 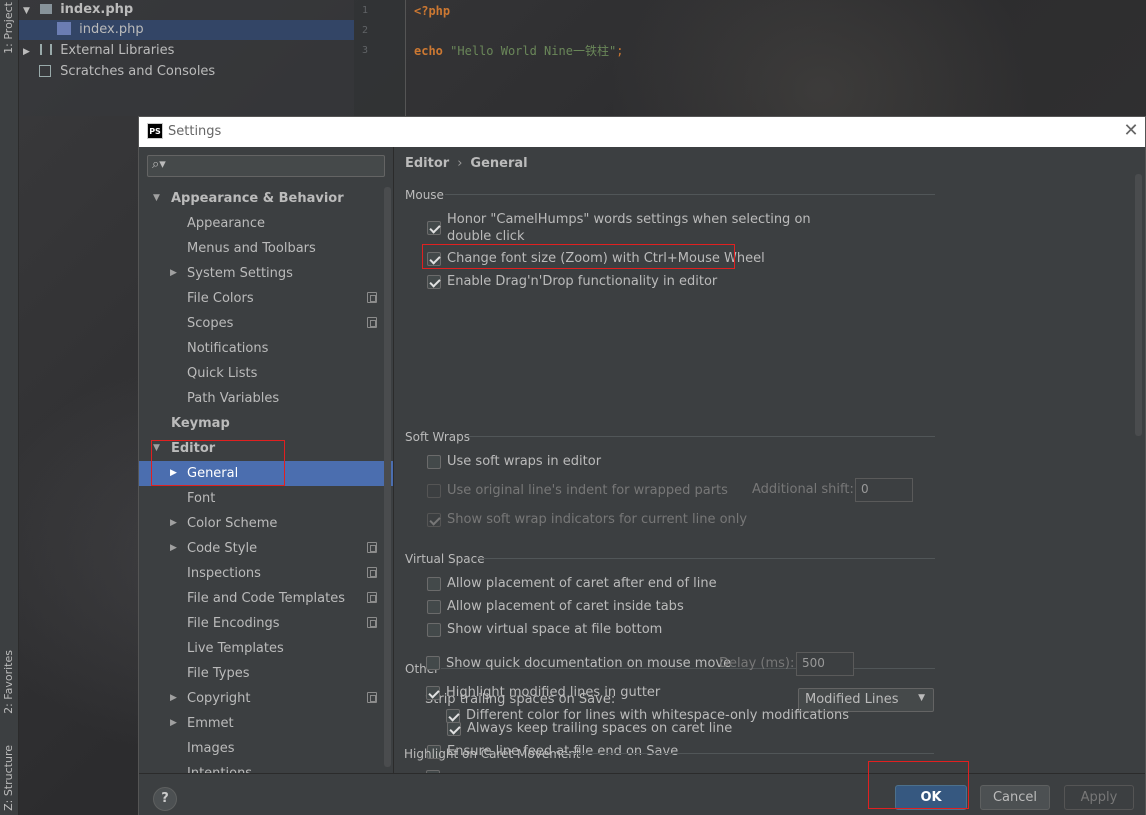 What do you see at coordinates (138, 71) in the screenshot?
I see `tree-scratches-label: Scratches and Consoles` at bounding box center [138, 71].